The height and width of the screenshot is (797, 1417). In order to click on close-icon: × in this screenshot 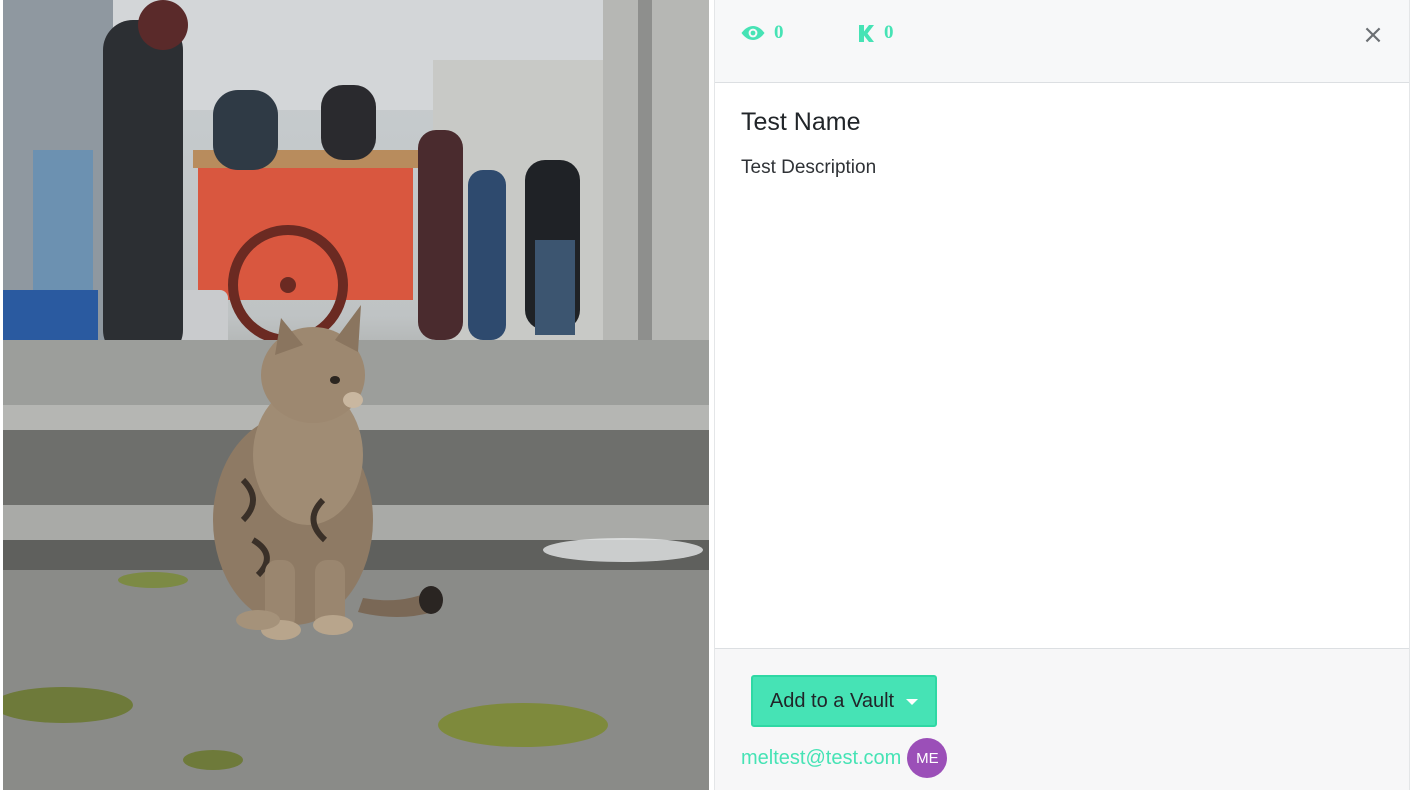, I will do `click(1373, 35)`.